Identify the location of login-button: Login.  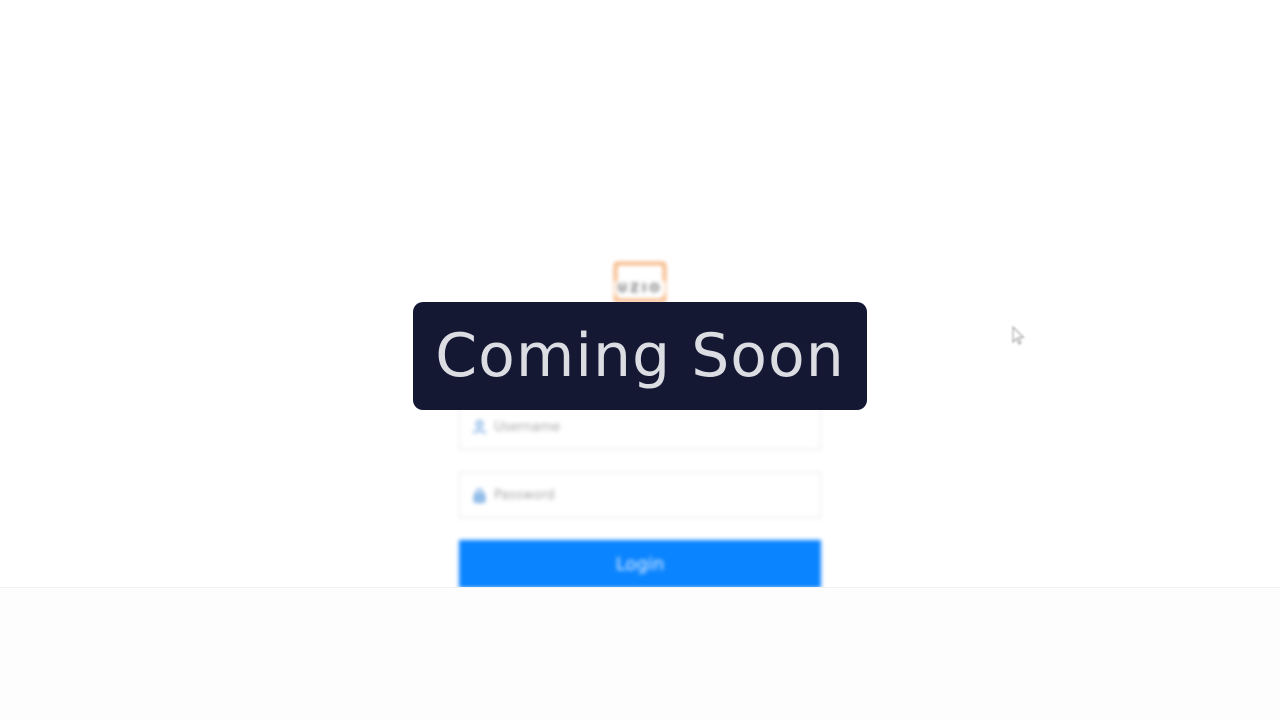
(640, 564).